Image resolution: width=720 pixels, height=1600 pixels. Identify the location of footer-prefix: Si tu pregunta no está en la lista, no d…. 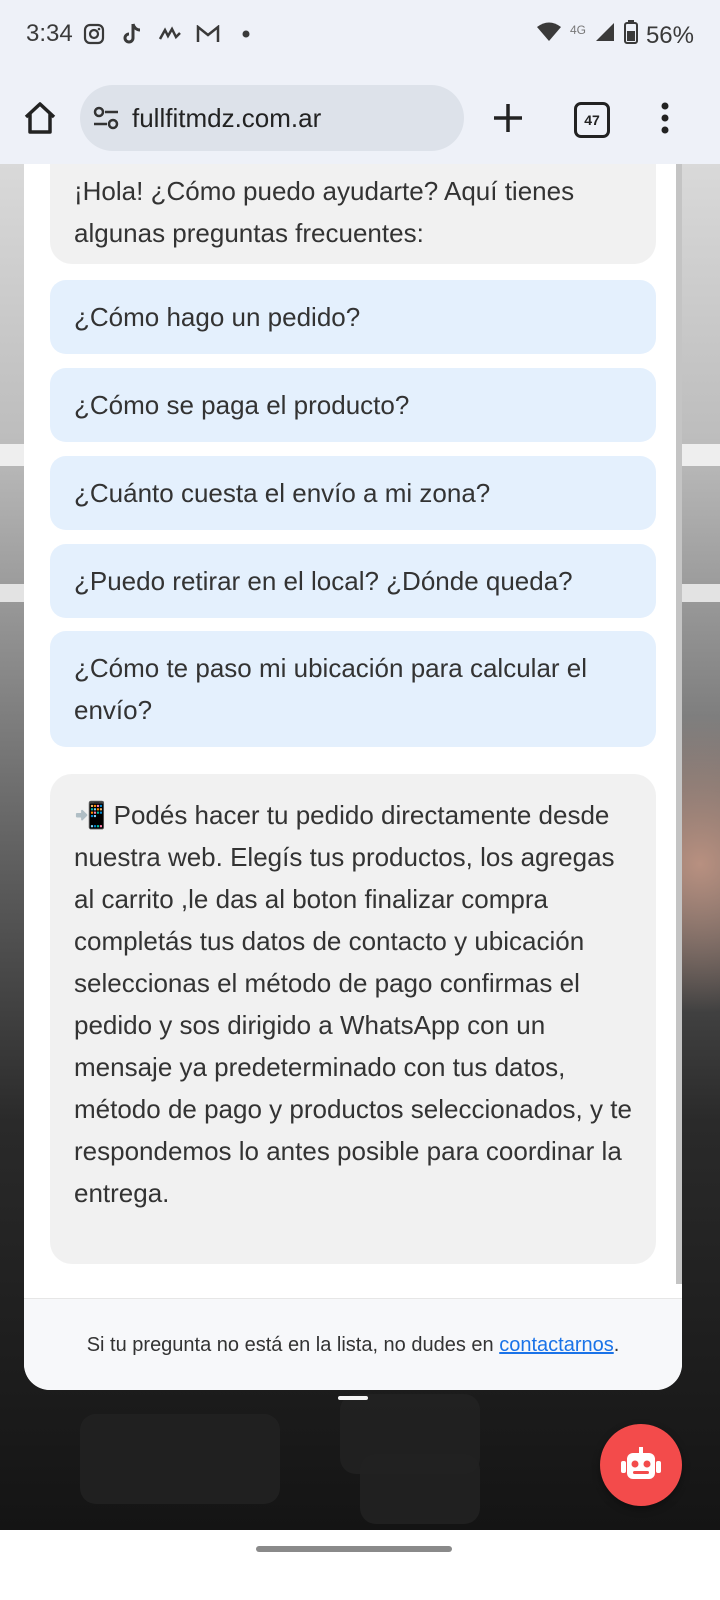
(293, 1344).